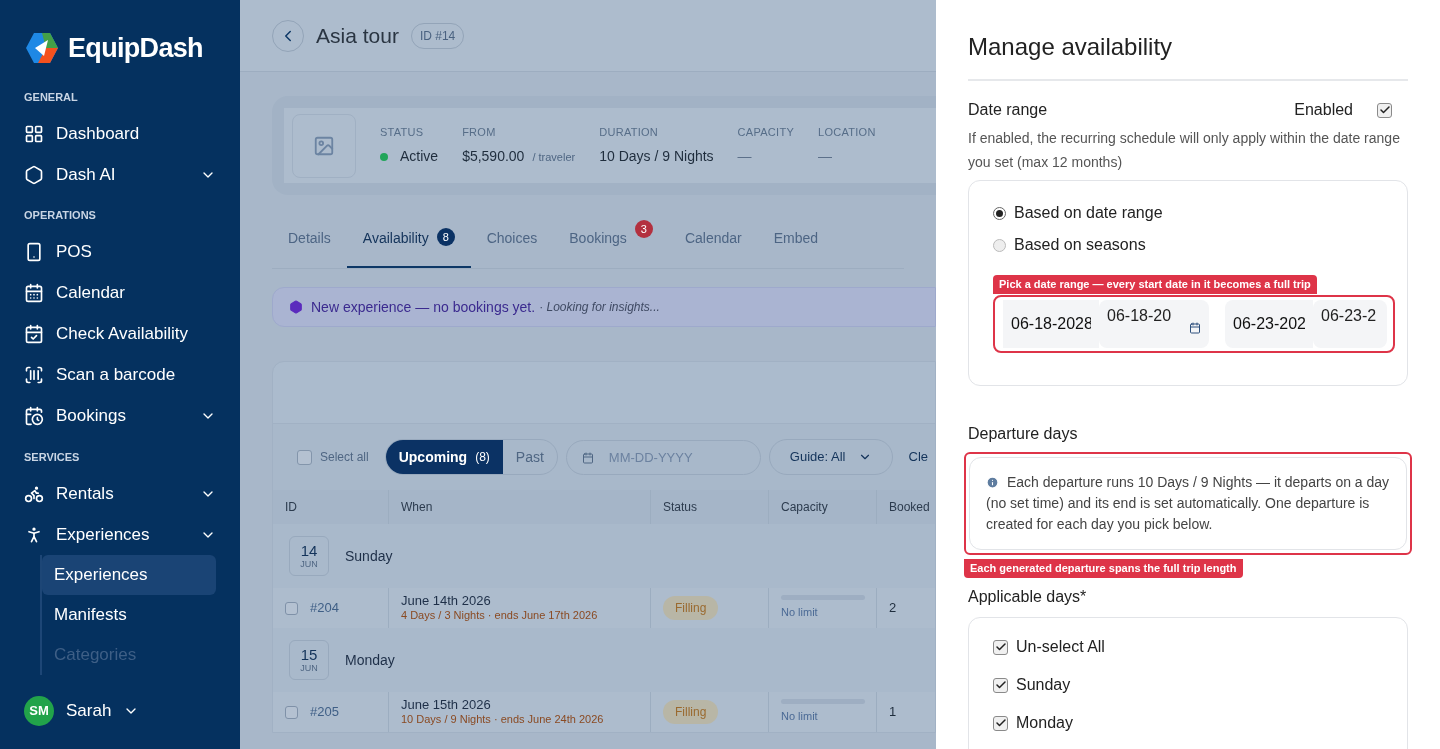 The height and width of the screenshot is (749, 1440). What do you see at coordinates (120, 334) in the screenshot?
I see `nav-item: Check Availability` at bounding box center [120, 334].